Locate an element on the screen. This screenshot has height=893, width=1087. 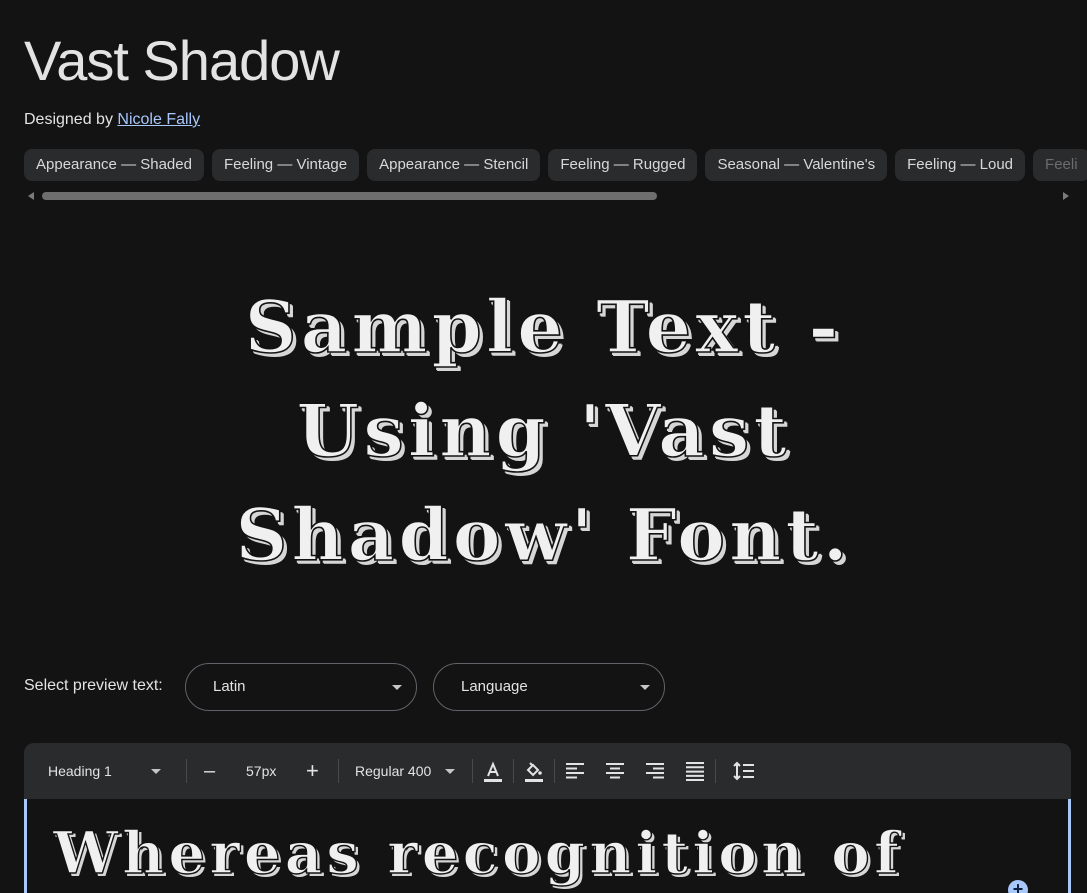
font-size-value: 57px is located at coordinates (261, 771).